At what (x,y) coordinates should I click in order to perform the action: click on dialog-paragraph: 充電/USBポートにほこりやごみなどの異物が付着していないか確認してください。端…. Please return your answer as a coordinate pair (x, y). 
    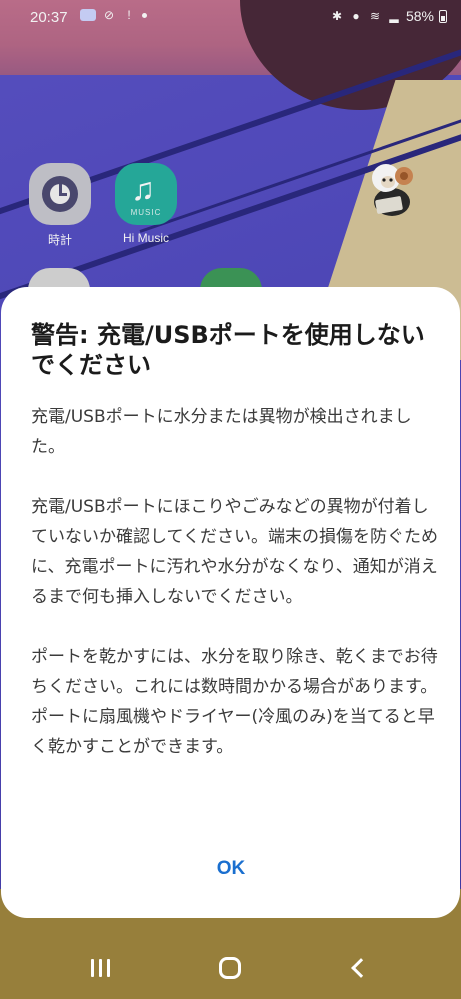
    Looking at the image, I should click on (234, 552).